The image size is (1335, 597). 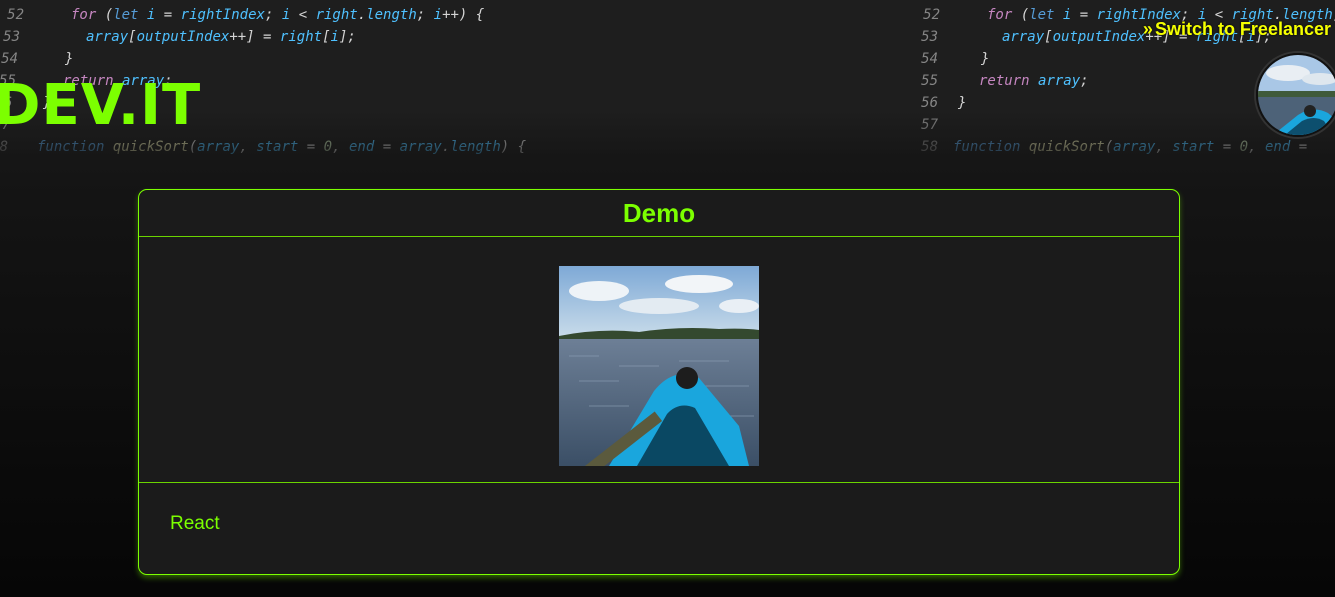 What do you see at coordinates (1242, 29) in the screenshot?
I see `switch-link-label: Switch to Freelancer` at bounding box center [1242, 29].